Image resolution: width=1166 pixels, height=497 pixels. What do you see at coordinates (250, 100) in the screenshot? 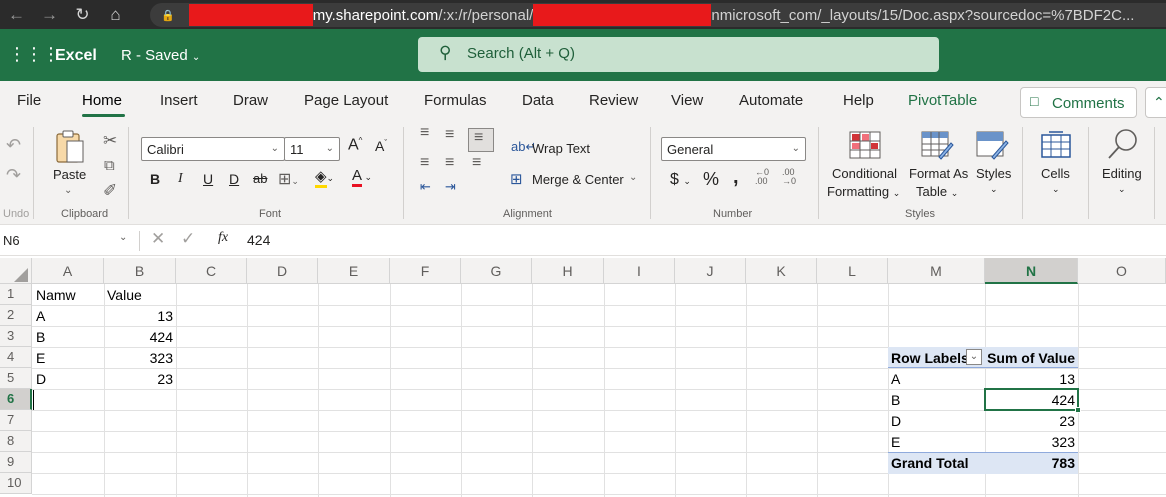
I see `tab-draw: Draw` at bounding box center [250, 100].